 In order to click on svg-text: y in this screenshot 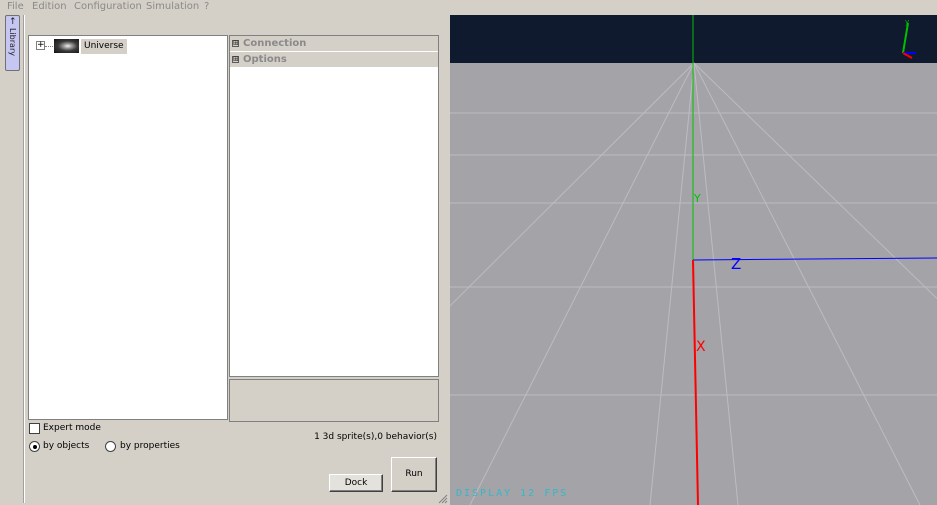, I will do `click(907, 22)`.